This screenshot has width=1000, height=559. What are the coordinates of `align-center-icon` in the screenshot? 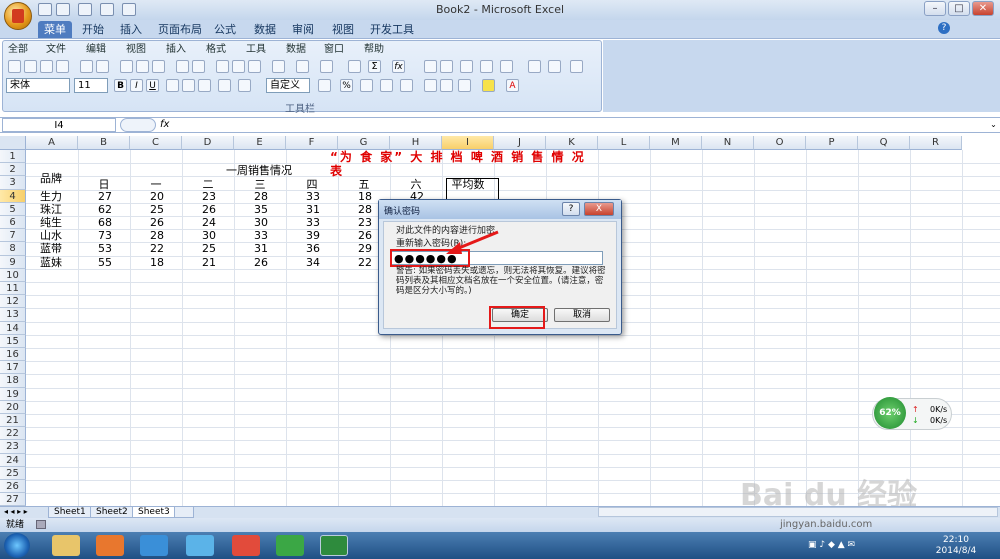 It's located at (188, 85).